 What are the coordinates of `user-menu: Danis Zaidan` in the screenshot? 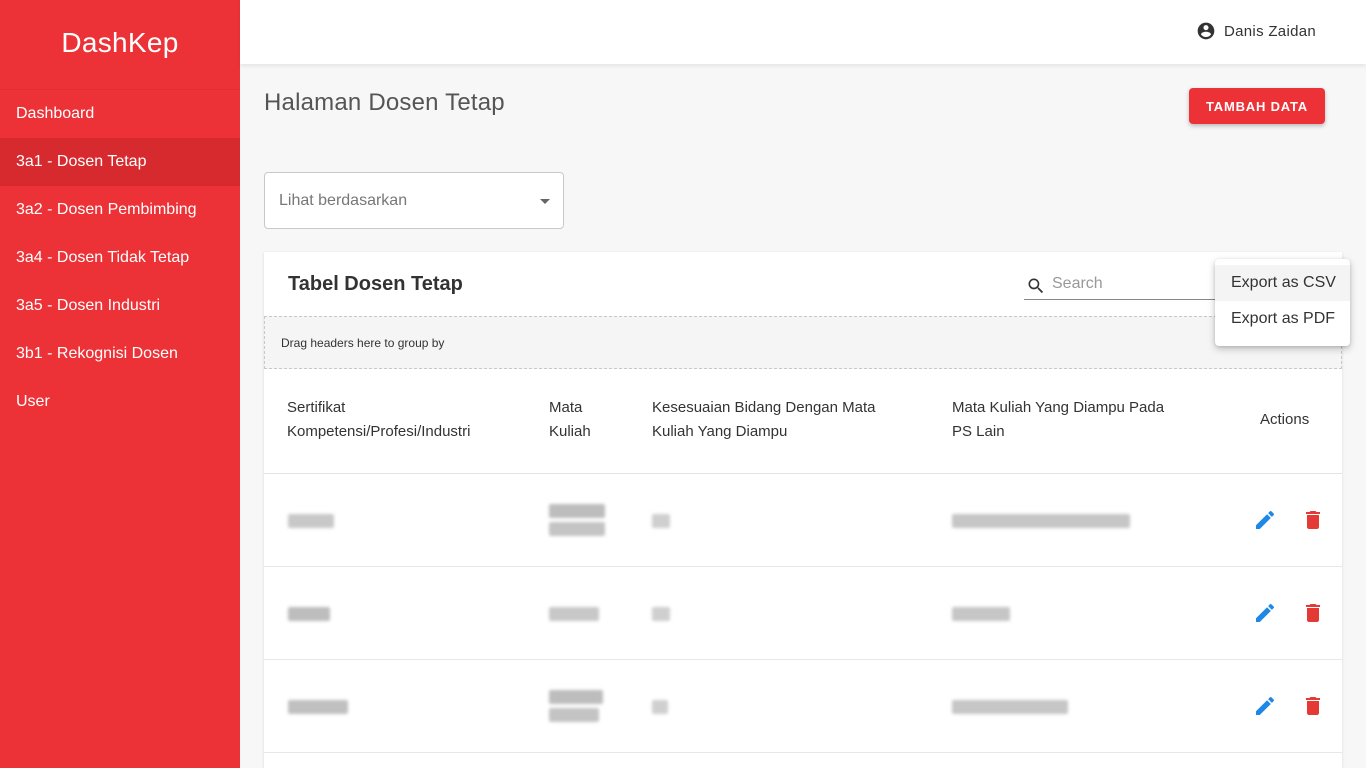 It's located at (1256, 31).